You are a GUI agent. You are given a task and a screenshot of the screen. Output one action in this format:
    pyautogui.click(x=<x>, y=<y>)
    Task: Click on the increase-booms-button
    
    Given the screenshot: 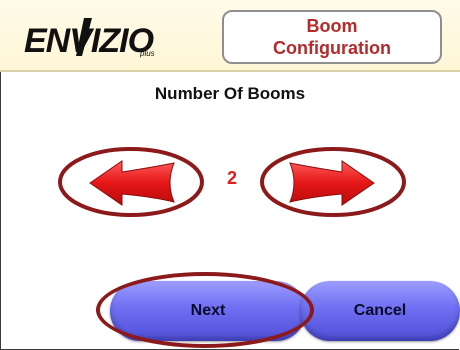 What is the action you would take?
    pyautogui.click(x=333, y=182)
    